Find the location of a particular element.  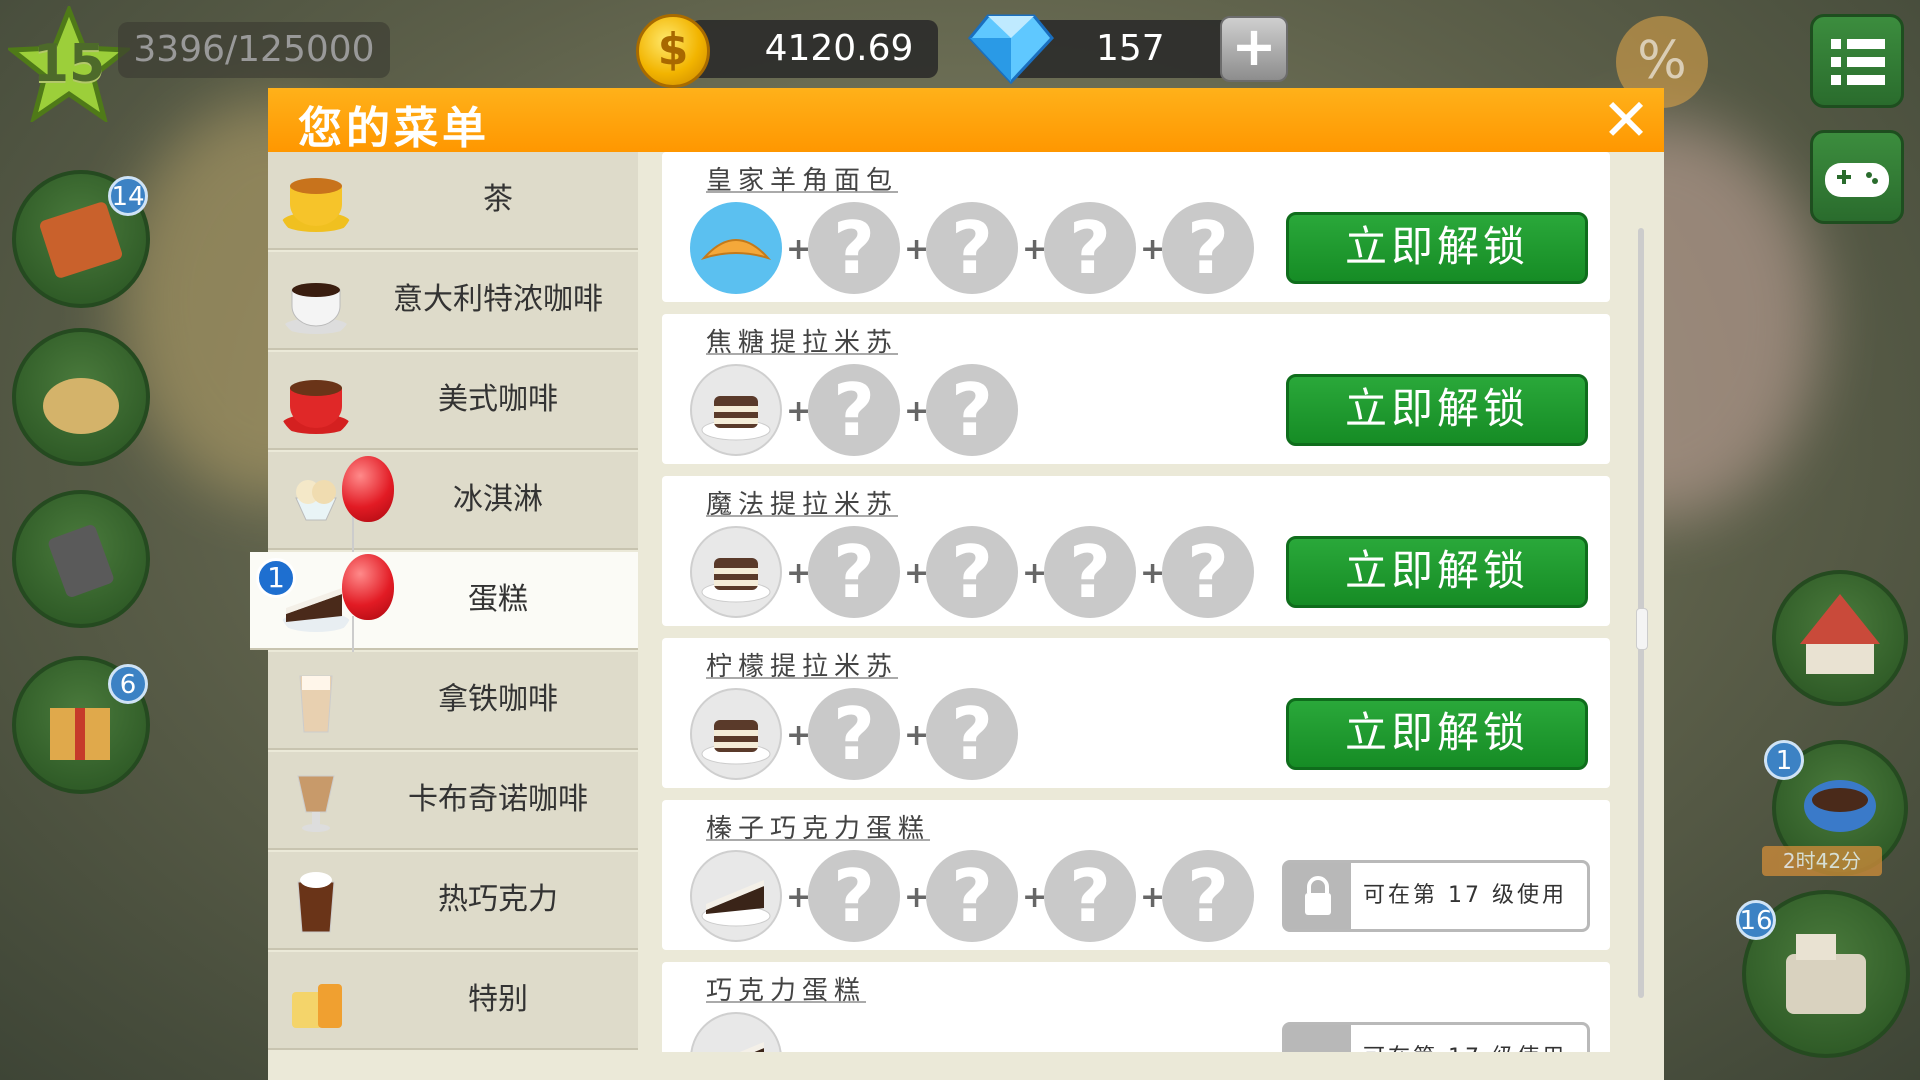

americano-icon is located at coordinates (316, 407).